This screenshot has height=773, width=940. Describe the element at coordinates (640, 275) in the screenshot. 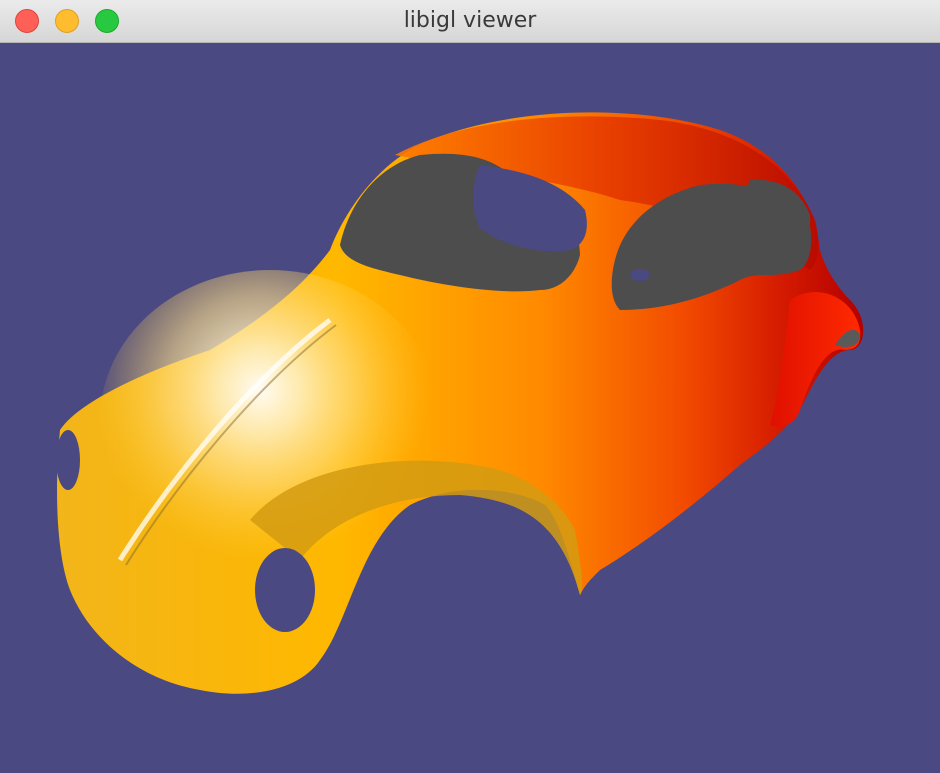

I see `rear-quarter-cutout` at that location.